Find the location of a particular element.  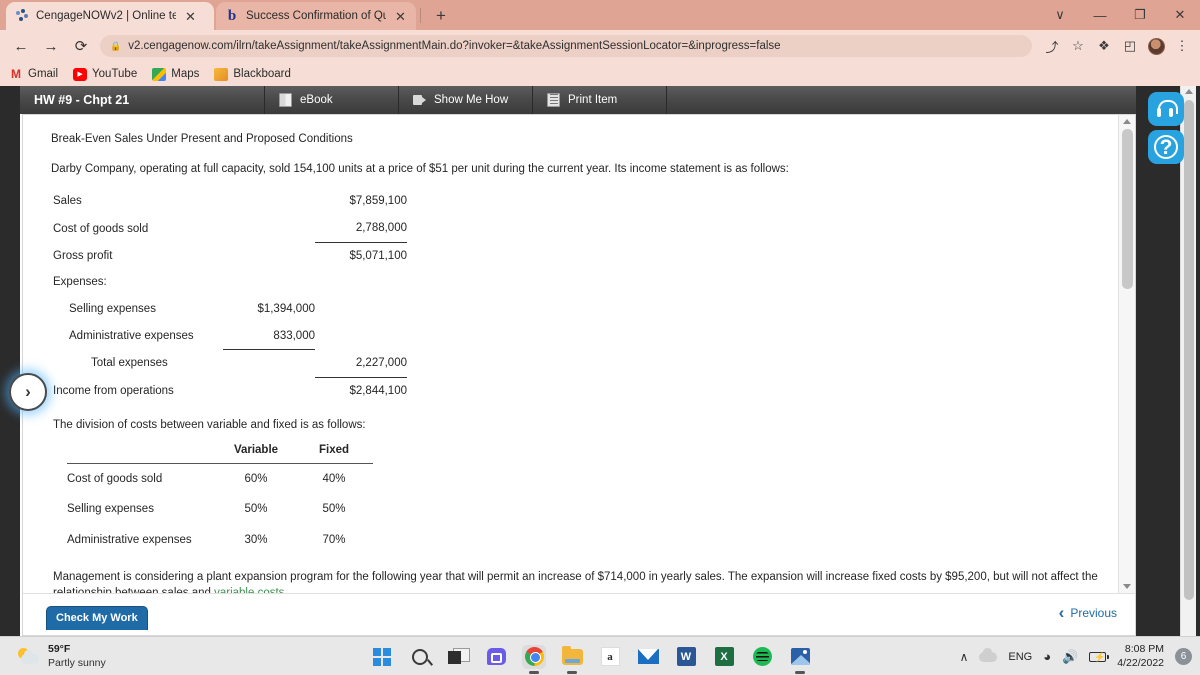

onedrive-icon is located at coordinates (988, 654).